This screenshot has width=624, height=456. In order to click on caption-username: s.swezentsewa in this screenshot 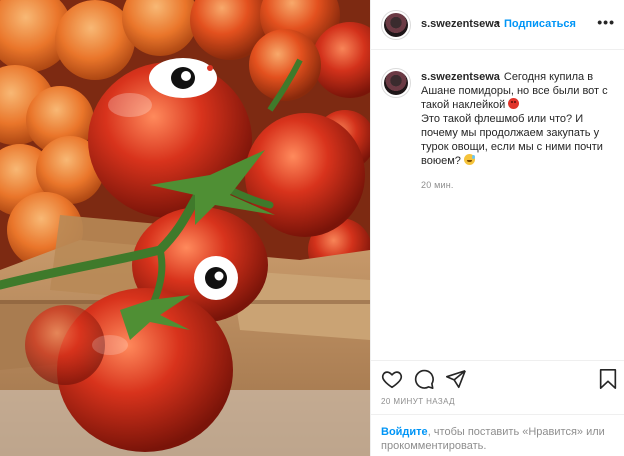, I will do `click(460, 77)`.